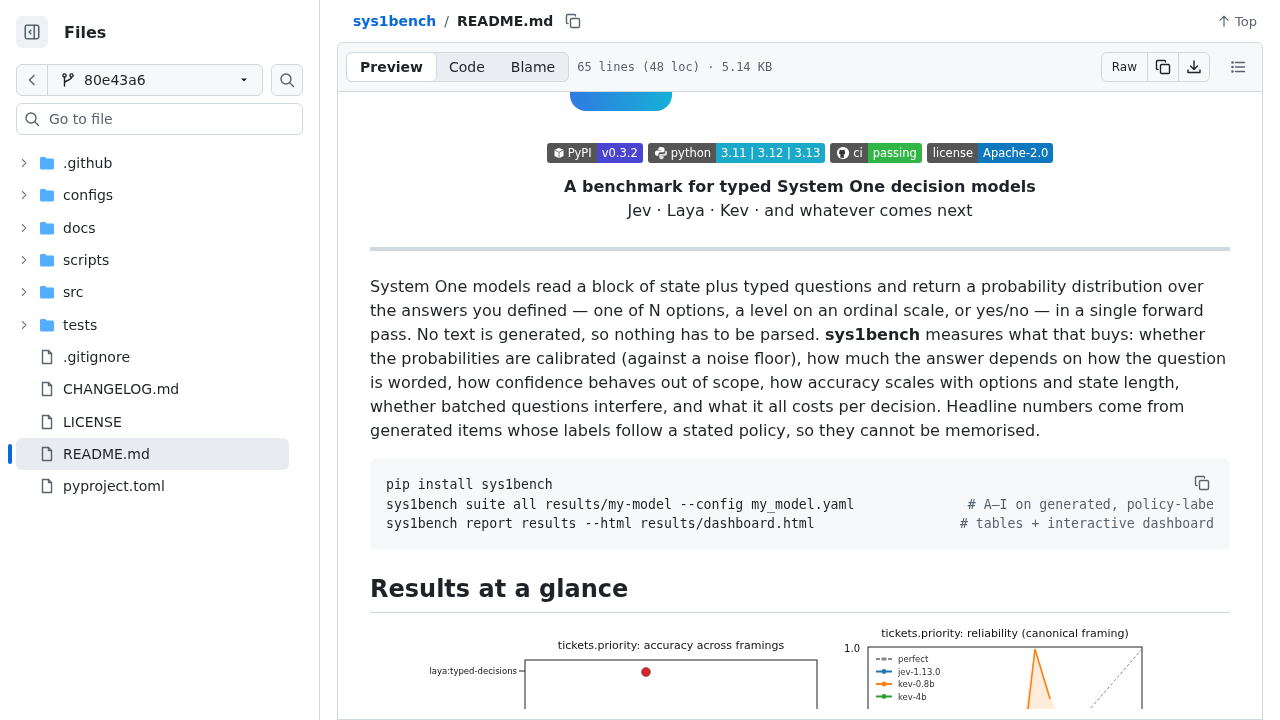 This screenshot has height=720, width=1280. What do you see at coordinates (605, 668) in the screenshot?
I see `dot-plot: tickets.priority: accuracy across framings laya:typed-decisions` at bounding box center [605, 668].